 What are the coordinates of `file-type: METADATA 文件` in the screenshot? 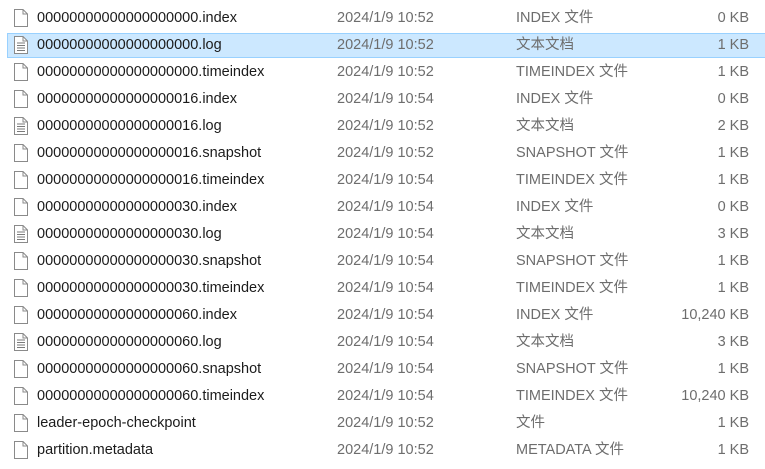 It's located at (570, 450).